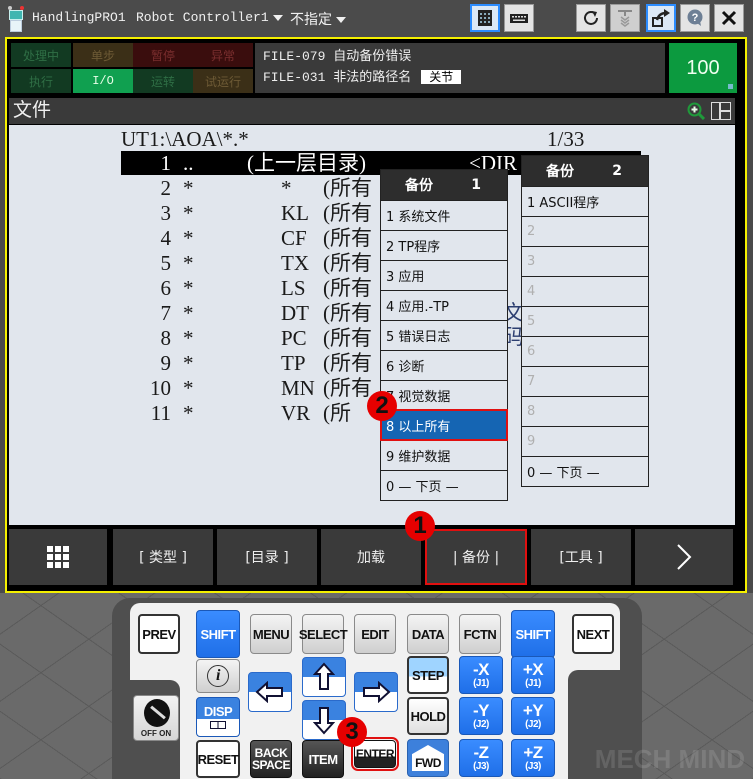 The height and width of the screenshot is (779, 753). Describe the element at coordinates (617, 171) in the screenshot. I see `popup-page: 2` at that location.